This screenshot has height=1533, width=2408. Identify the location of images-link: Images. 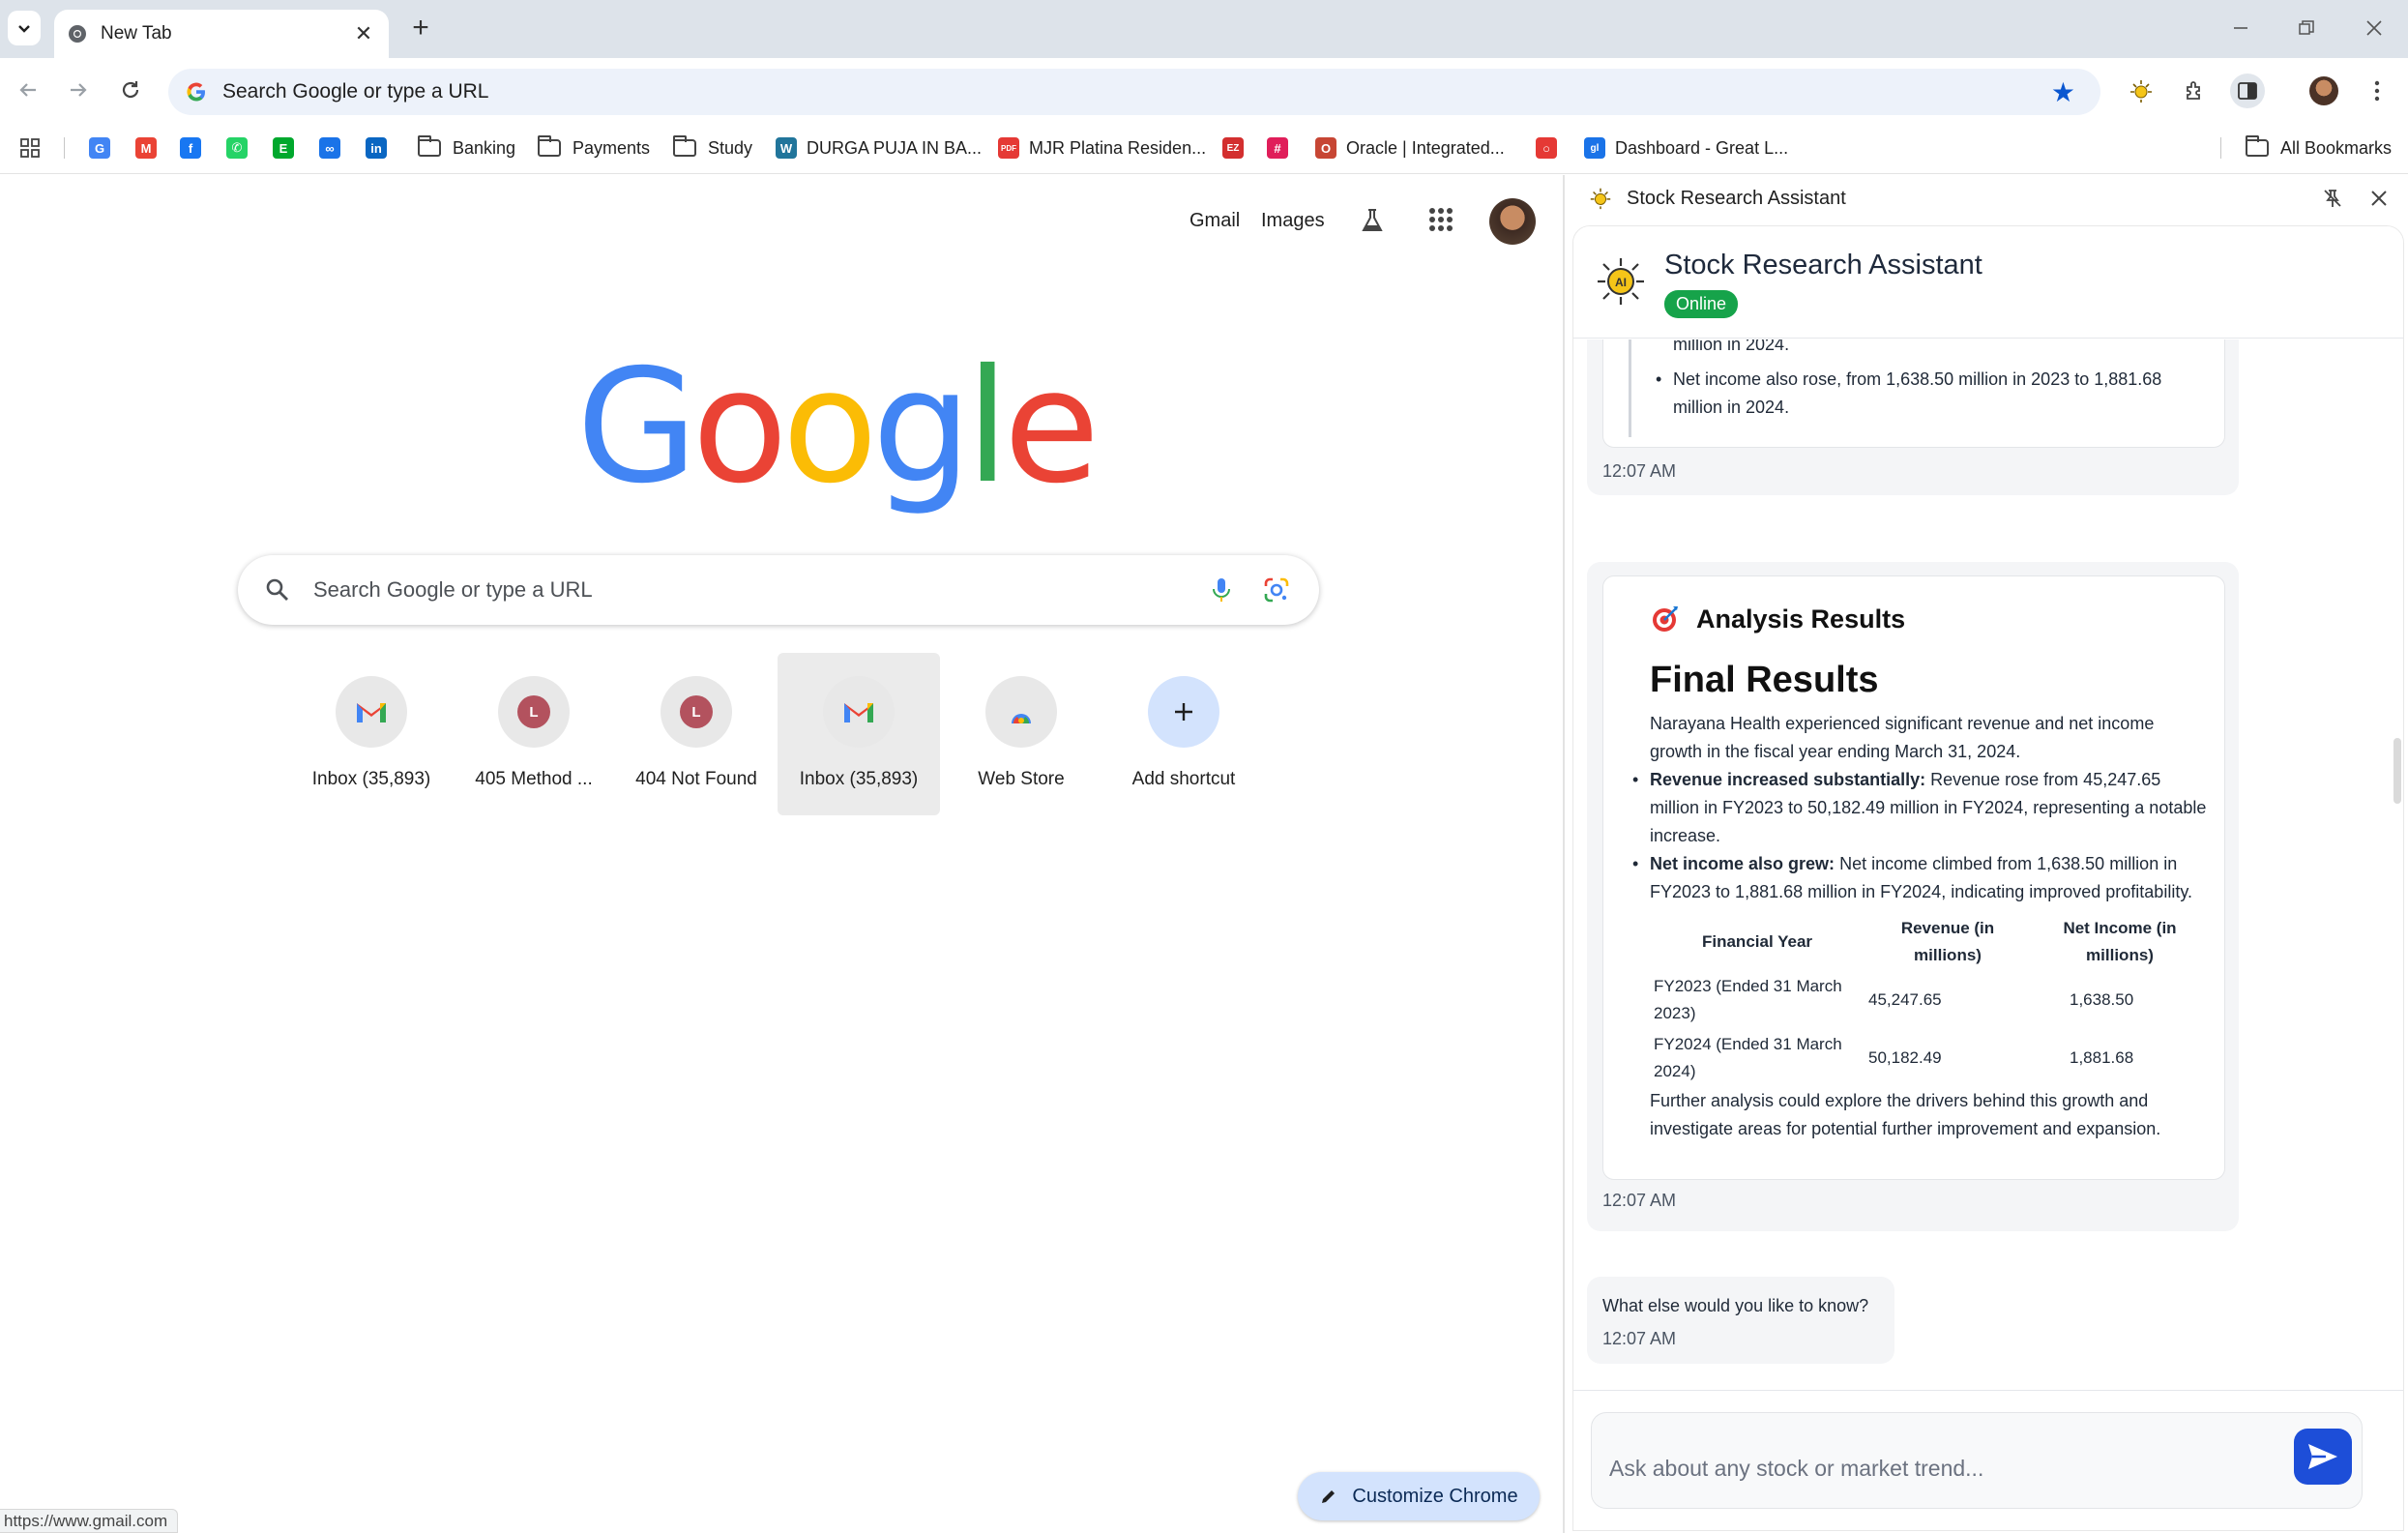
(1293, 221).